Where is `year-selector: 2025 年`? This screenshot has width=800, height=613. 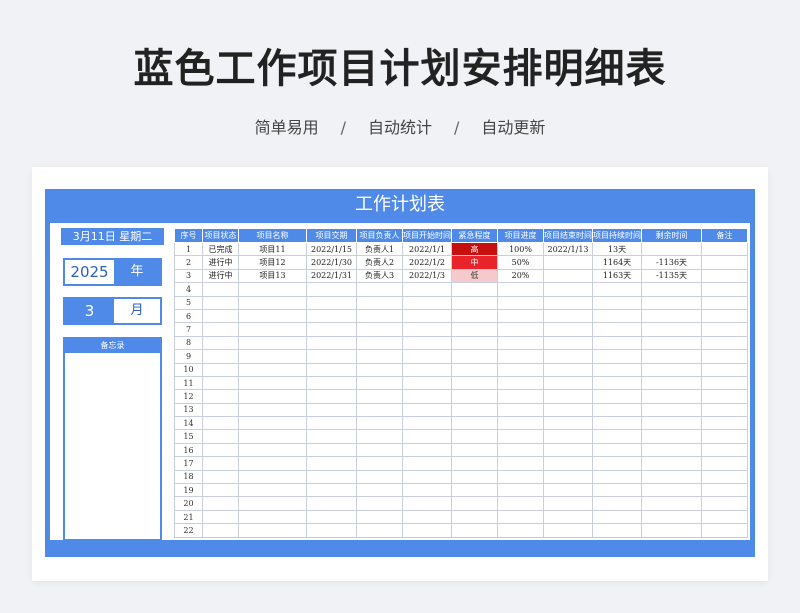
year-selector: 2025 年 is located at coordinates (112, 272).